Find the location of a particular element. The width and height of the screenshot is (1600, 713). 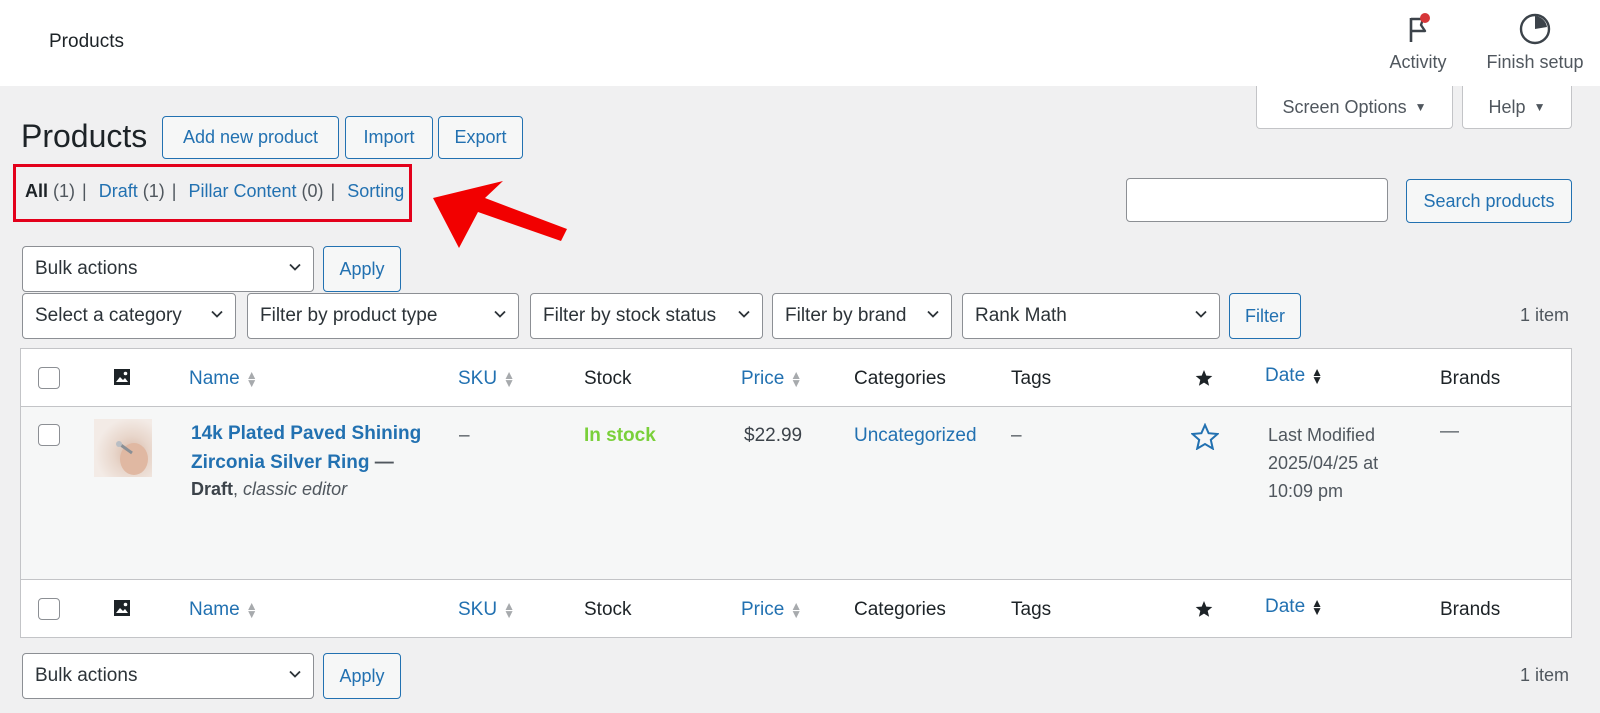

brand-filter-select: Filter by brand is located at coordinates (862, 316).